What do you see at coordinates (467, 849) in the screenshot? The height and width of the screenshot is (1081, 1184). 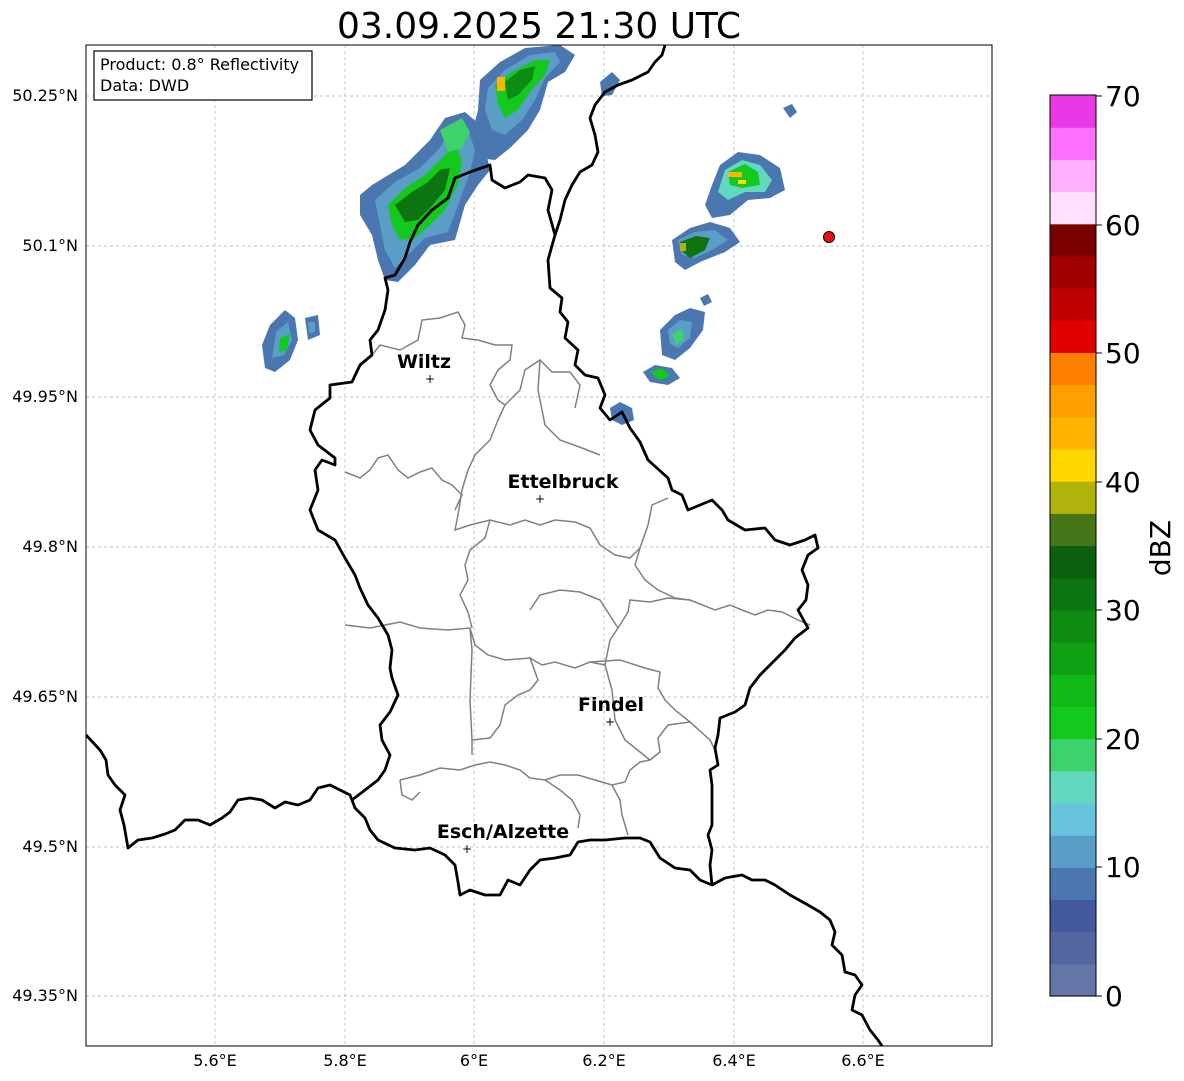 I see `city-marker-esch: +` at bounding box center [467, 849].